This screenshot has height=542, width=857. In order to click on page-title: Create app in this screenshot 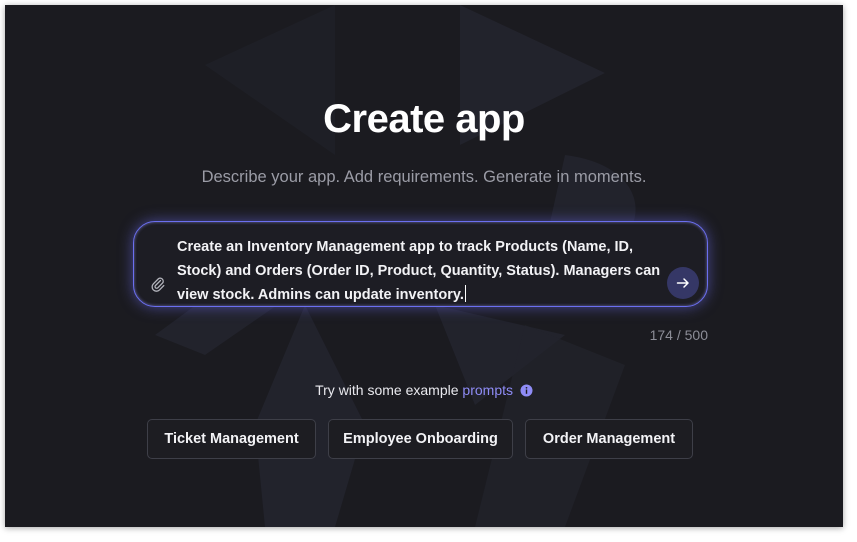, I will do `click(424, 119)`.